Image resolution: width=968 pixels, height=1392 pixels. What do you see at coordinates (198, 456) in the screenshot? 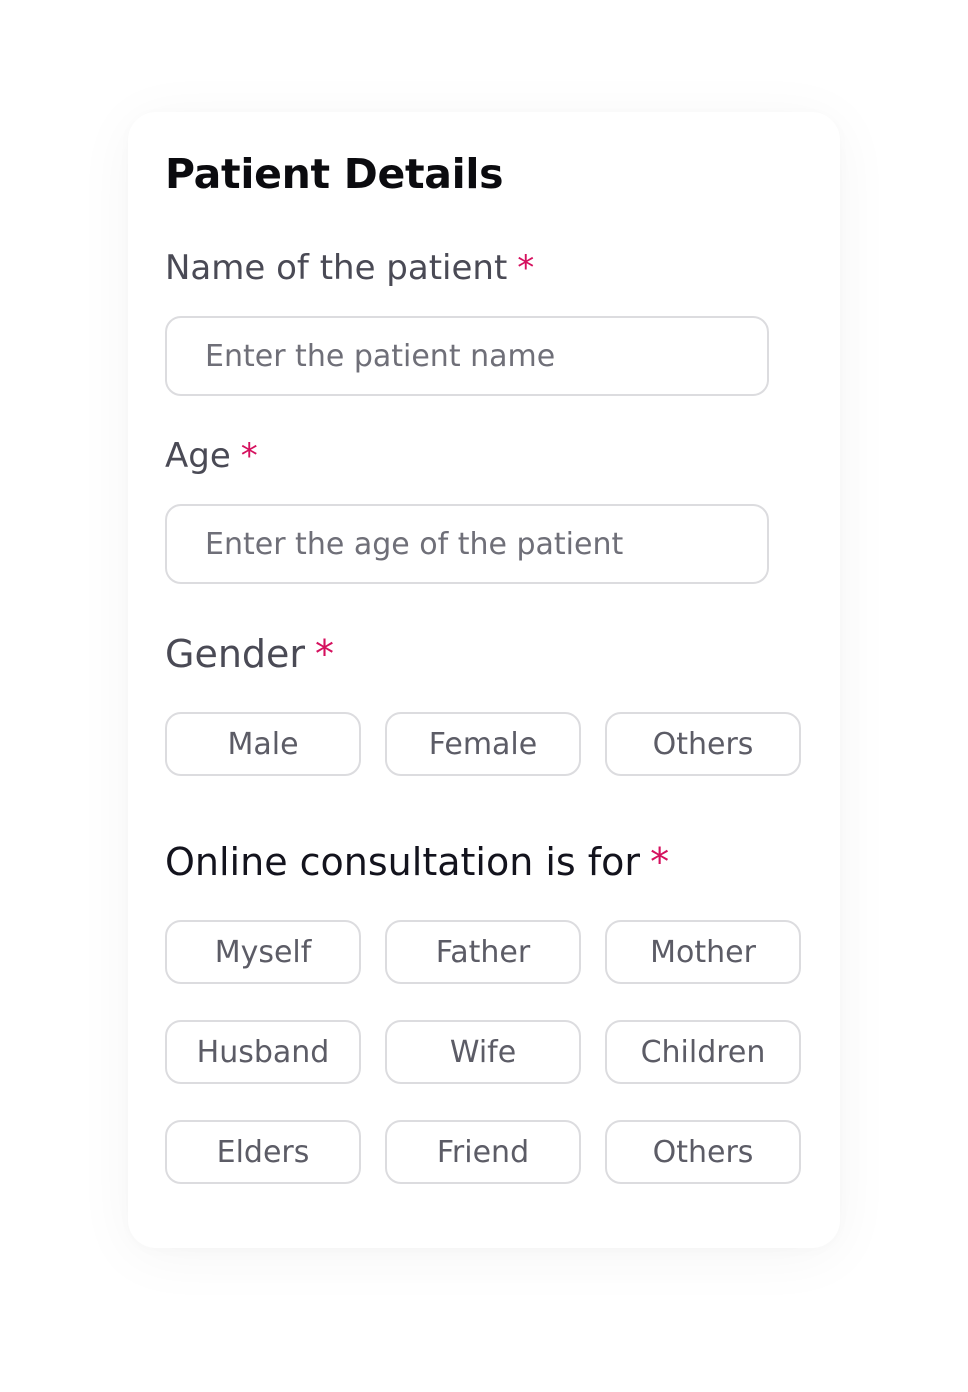
I see `age-label-text: Age` at bounding box center [198, 456].